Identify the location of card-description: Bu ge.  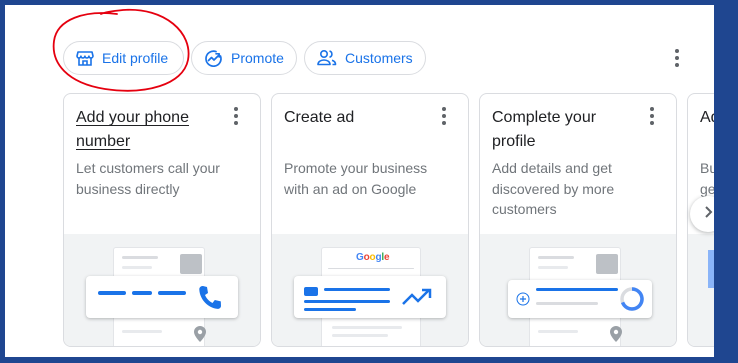
(707, 178).